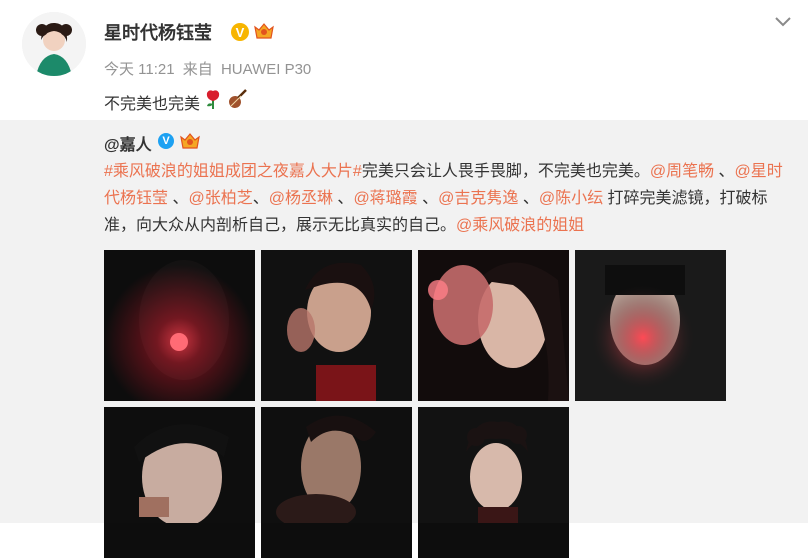 This screenshot has height=558, width=808. Describe the element at coordinates (266, 69) in the screenshot. I see `source-device: HUAWEI P30` at that location.